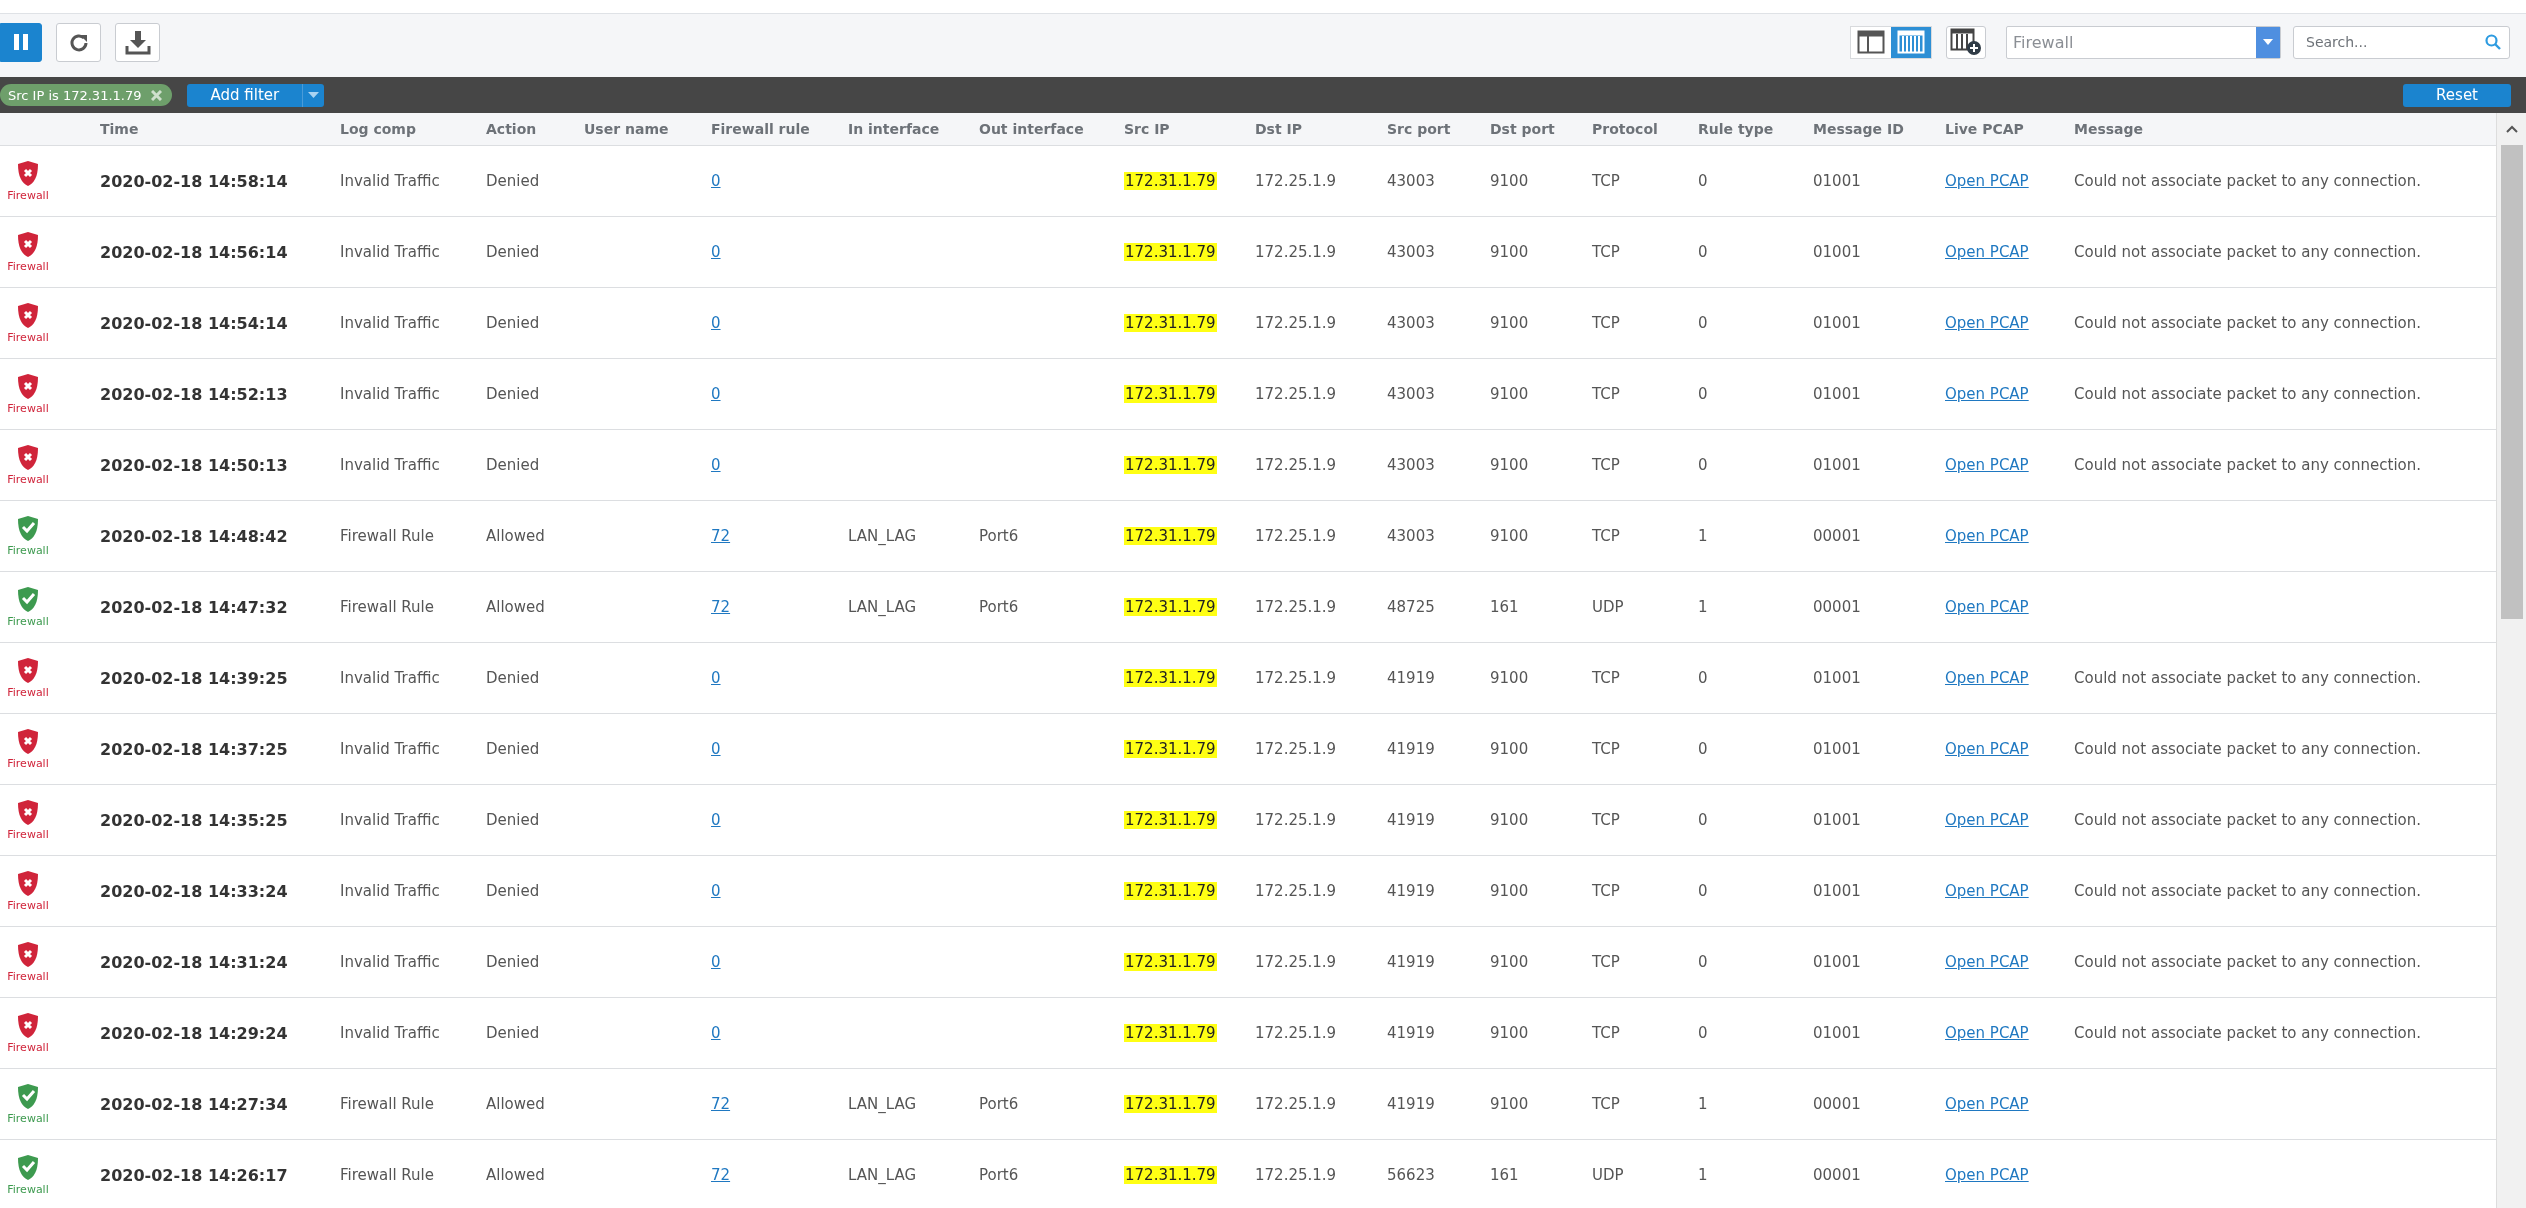 The image size is (2526, 1208). Describe the element at coordinates (194, 323) in the screenshot. I see `timestamp: 2020-02-18 14:54:14` at that location.